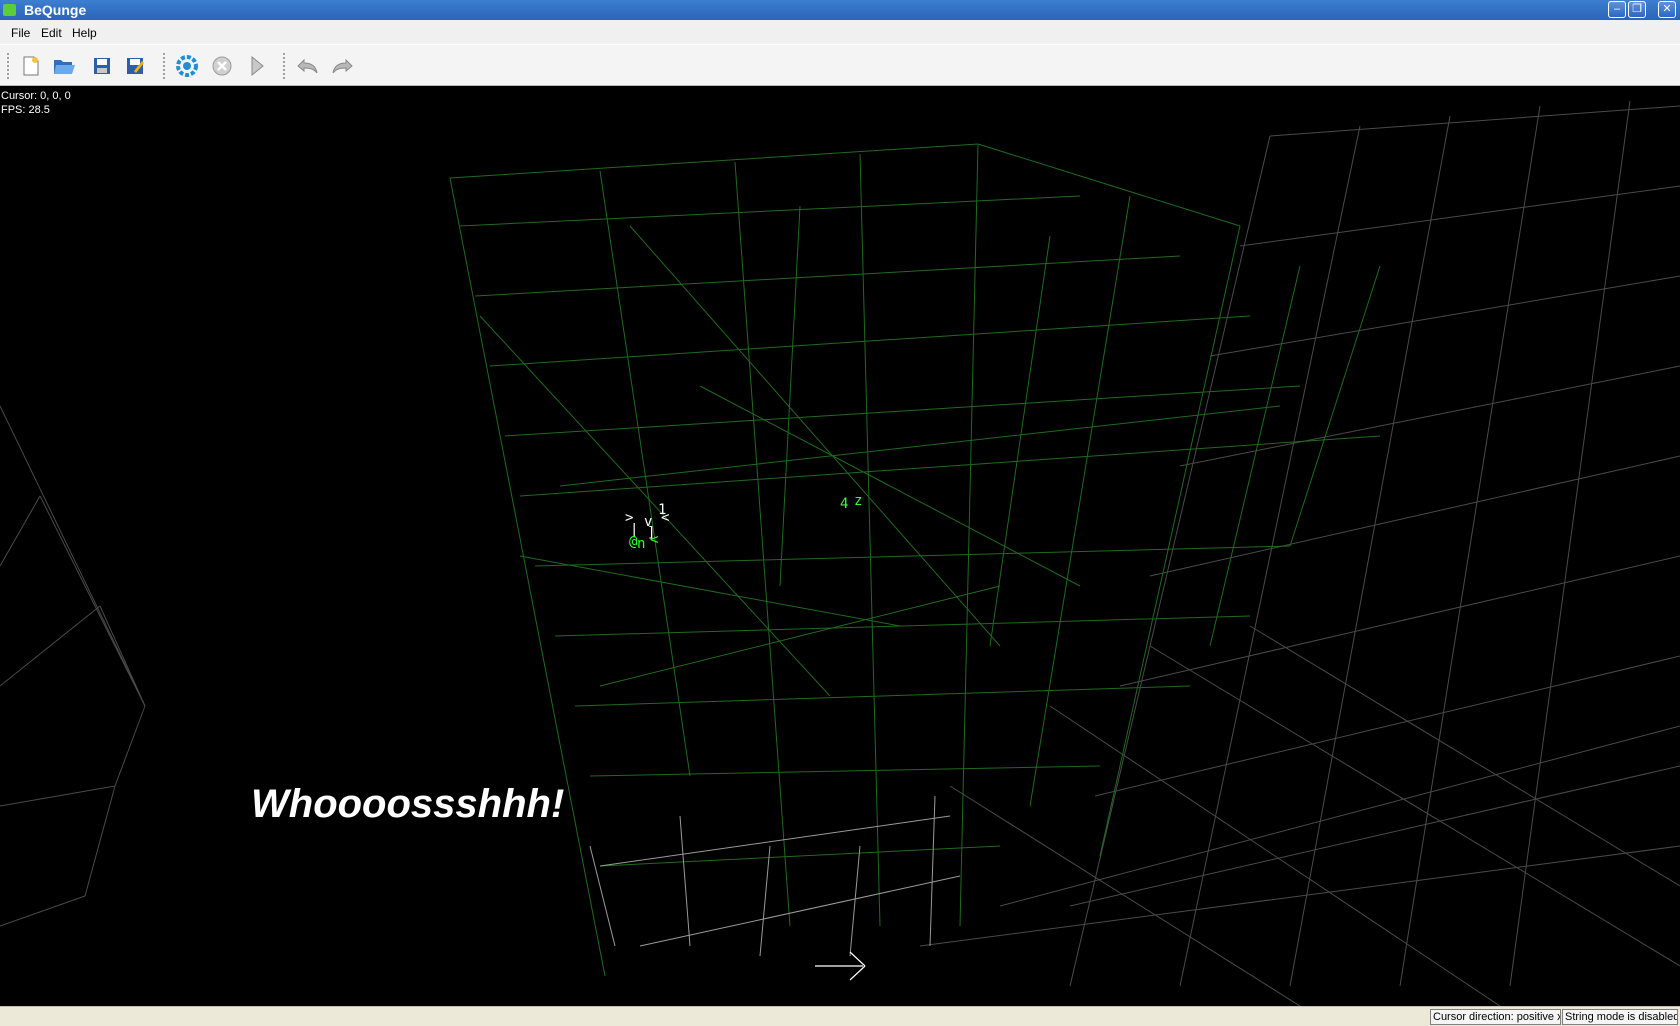  I want to click on folder-open-icon, so click(64, 67).